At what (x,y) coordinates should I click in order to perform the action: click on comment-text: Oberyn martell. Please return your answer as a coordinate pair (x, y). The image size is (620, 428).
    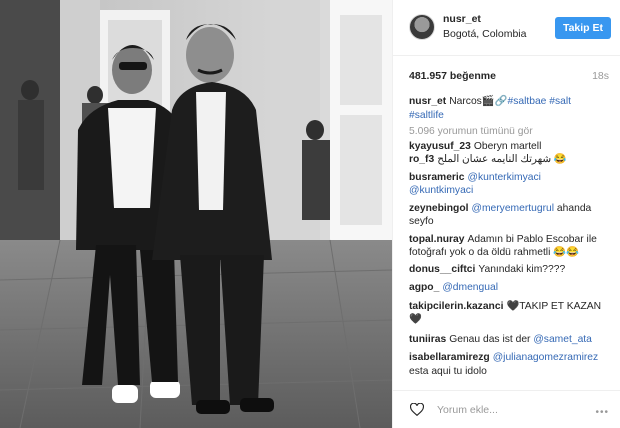
    Looking at the image, I should click on (507, 146).